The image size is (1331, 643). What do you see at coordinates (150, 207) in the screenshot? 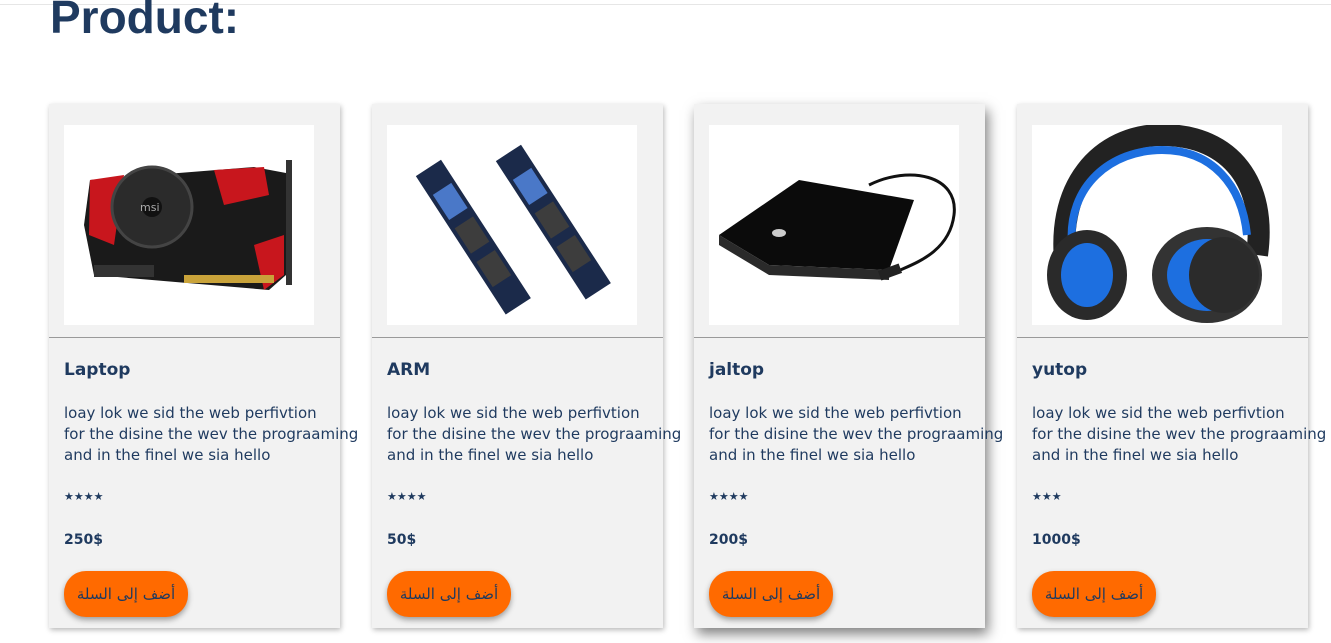
I see `svg-text: msi` at bounding box center [150, 207].